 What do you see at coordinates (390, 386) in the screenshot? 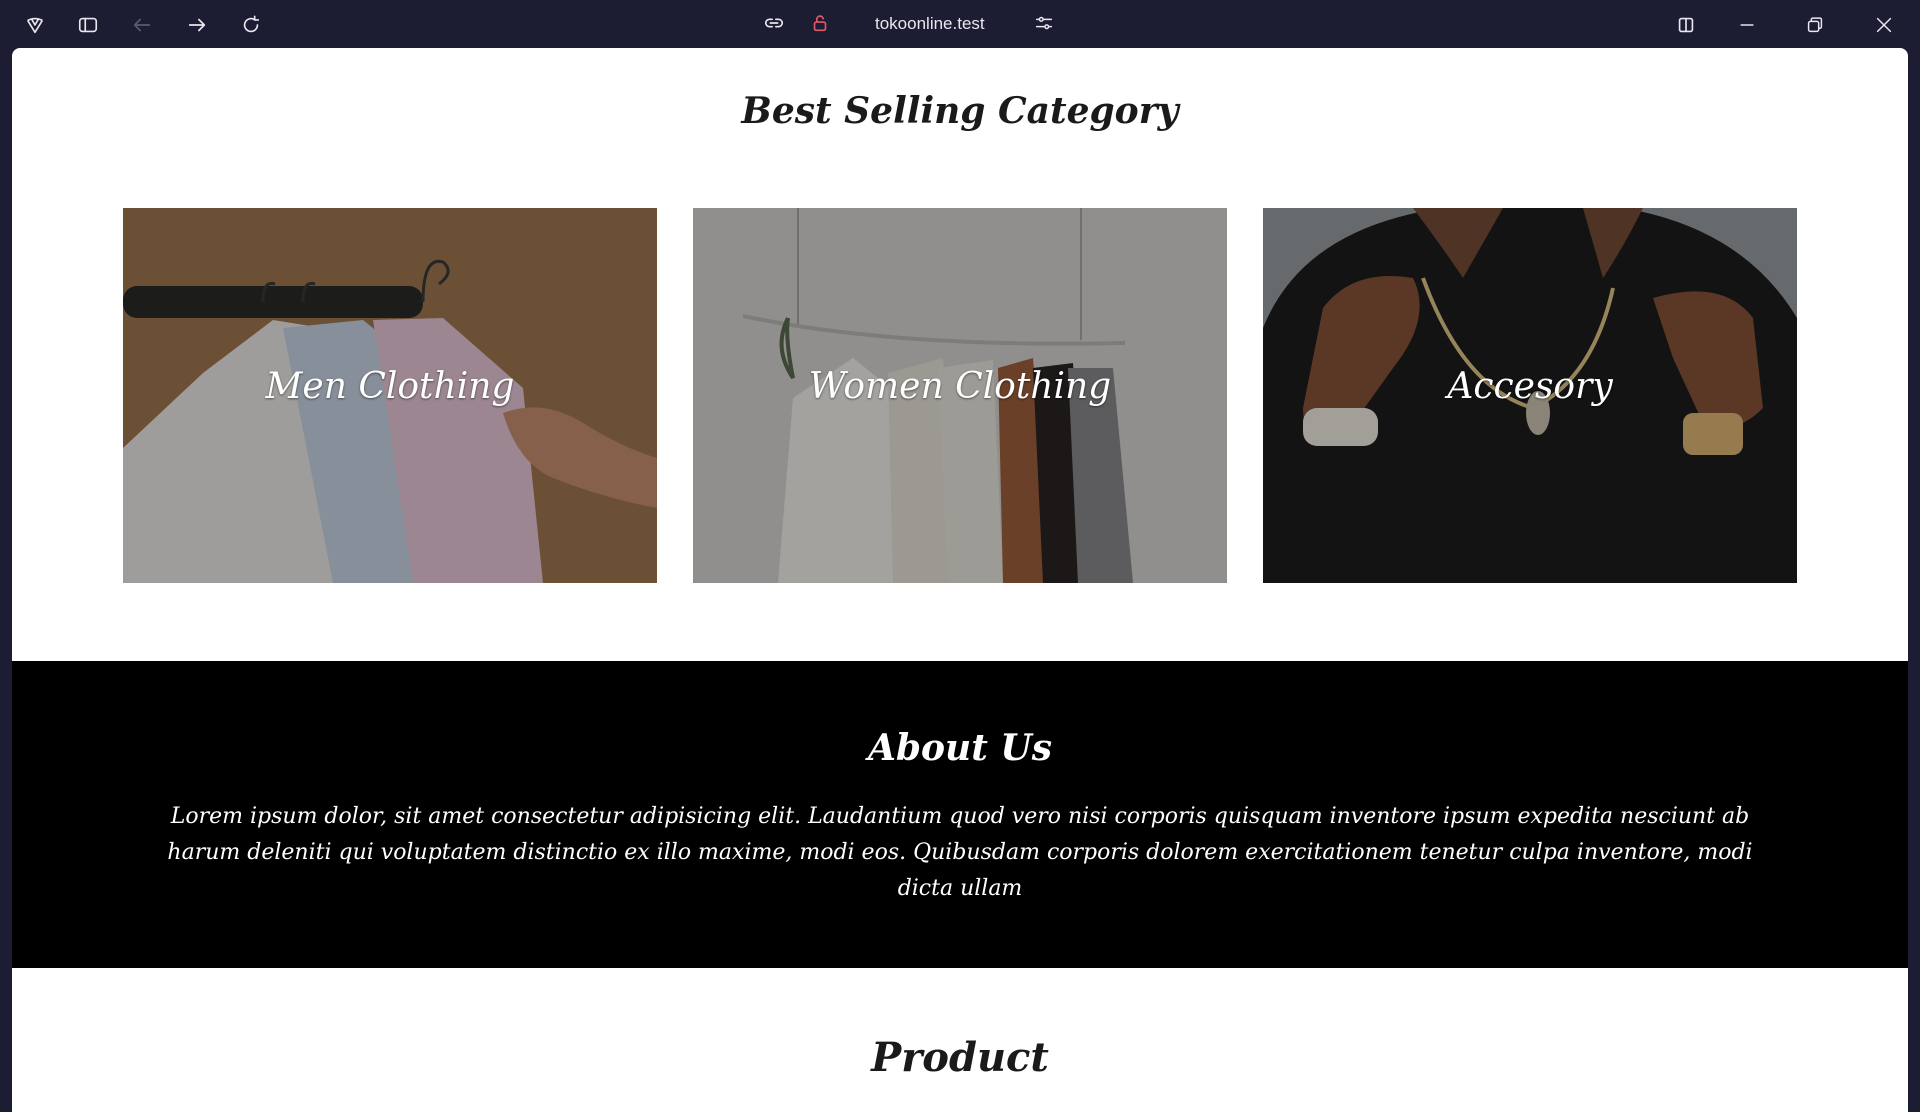
I see `category-label: Men Clothing` at bounding box center [390, 386].